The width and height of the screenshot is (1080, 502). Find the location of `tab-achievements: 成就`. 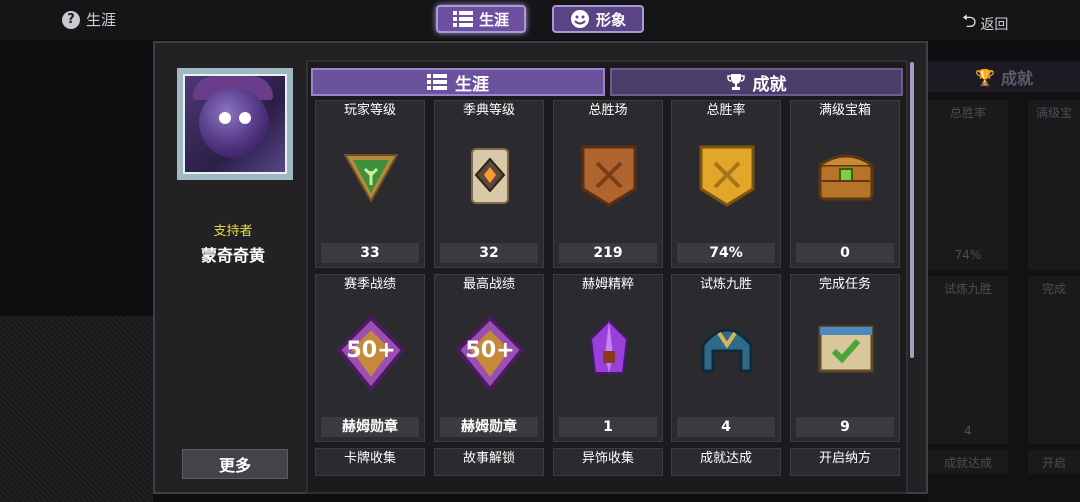

tab-achievements: 成就 is located at coordinates (756, 82).